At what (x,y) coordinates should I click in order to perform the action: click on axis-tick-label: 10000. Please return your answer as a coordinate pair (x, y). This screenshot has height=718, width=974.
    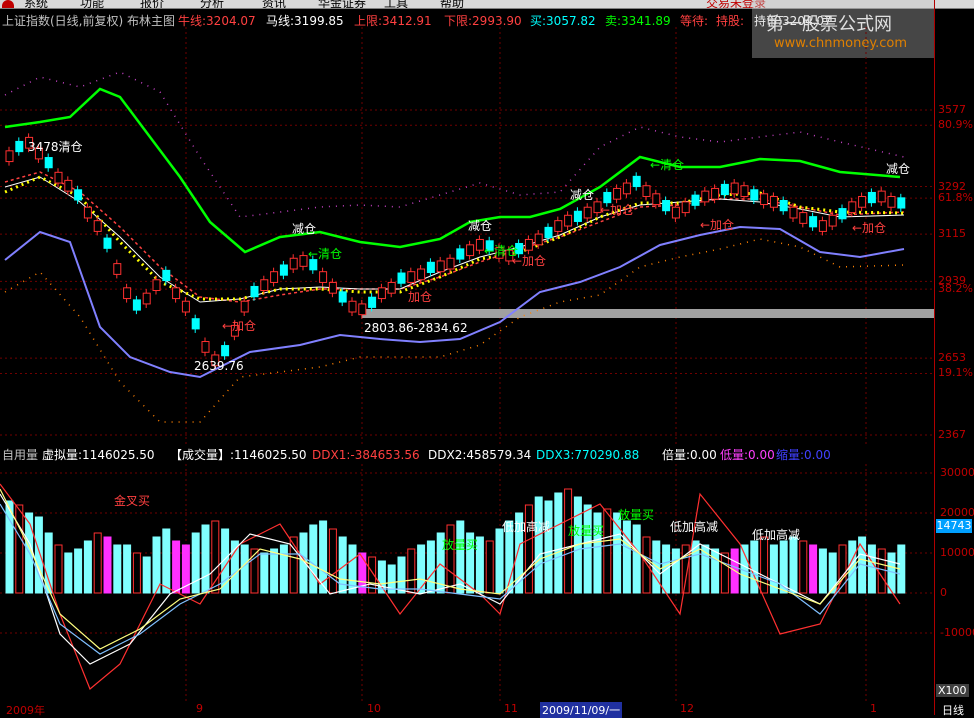
    Looking at the image, I should click on (957, 552).